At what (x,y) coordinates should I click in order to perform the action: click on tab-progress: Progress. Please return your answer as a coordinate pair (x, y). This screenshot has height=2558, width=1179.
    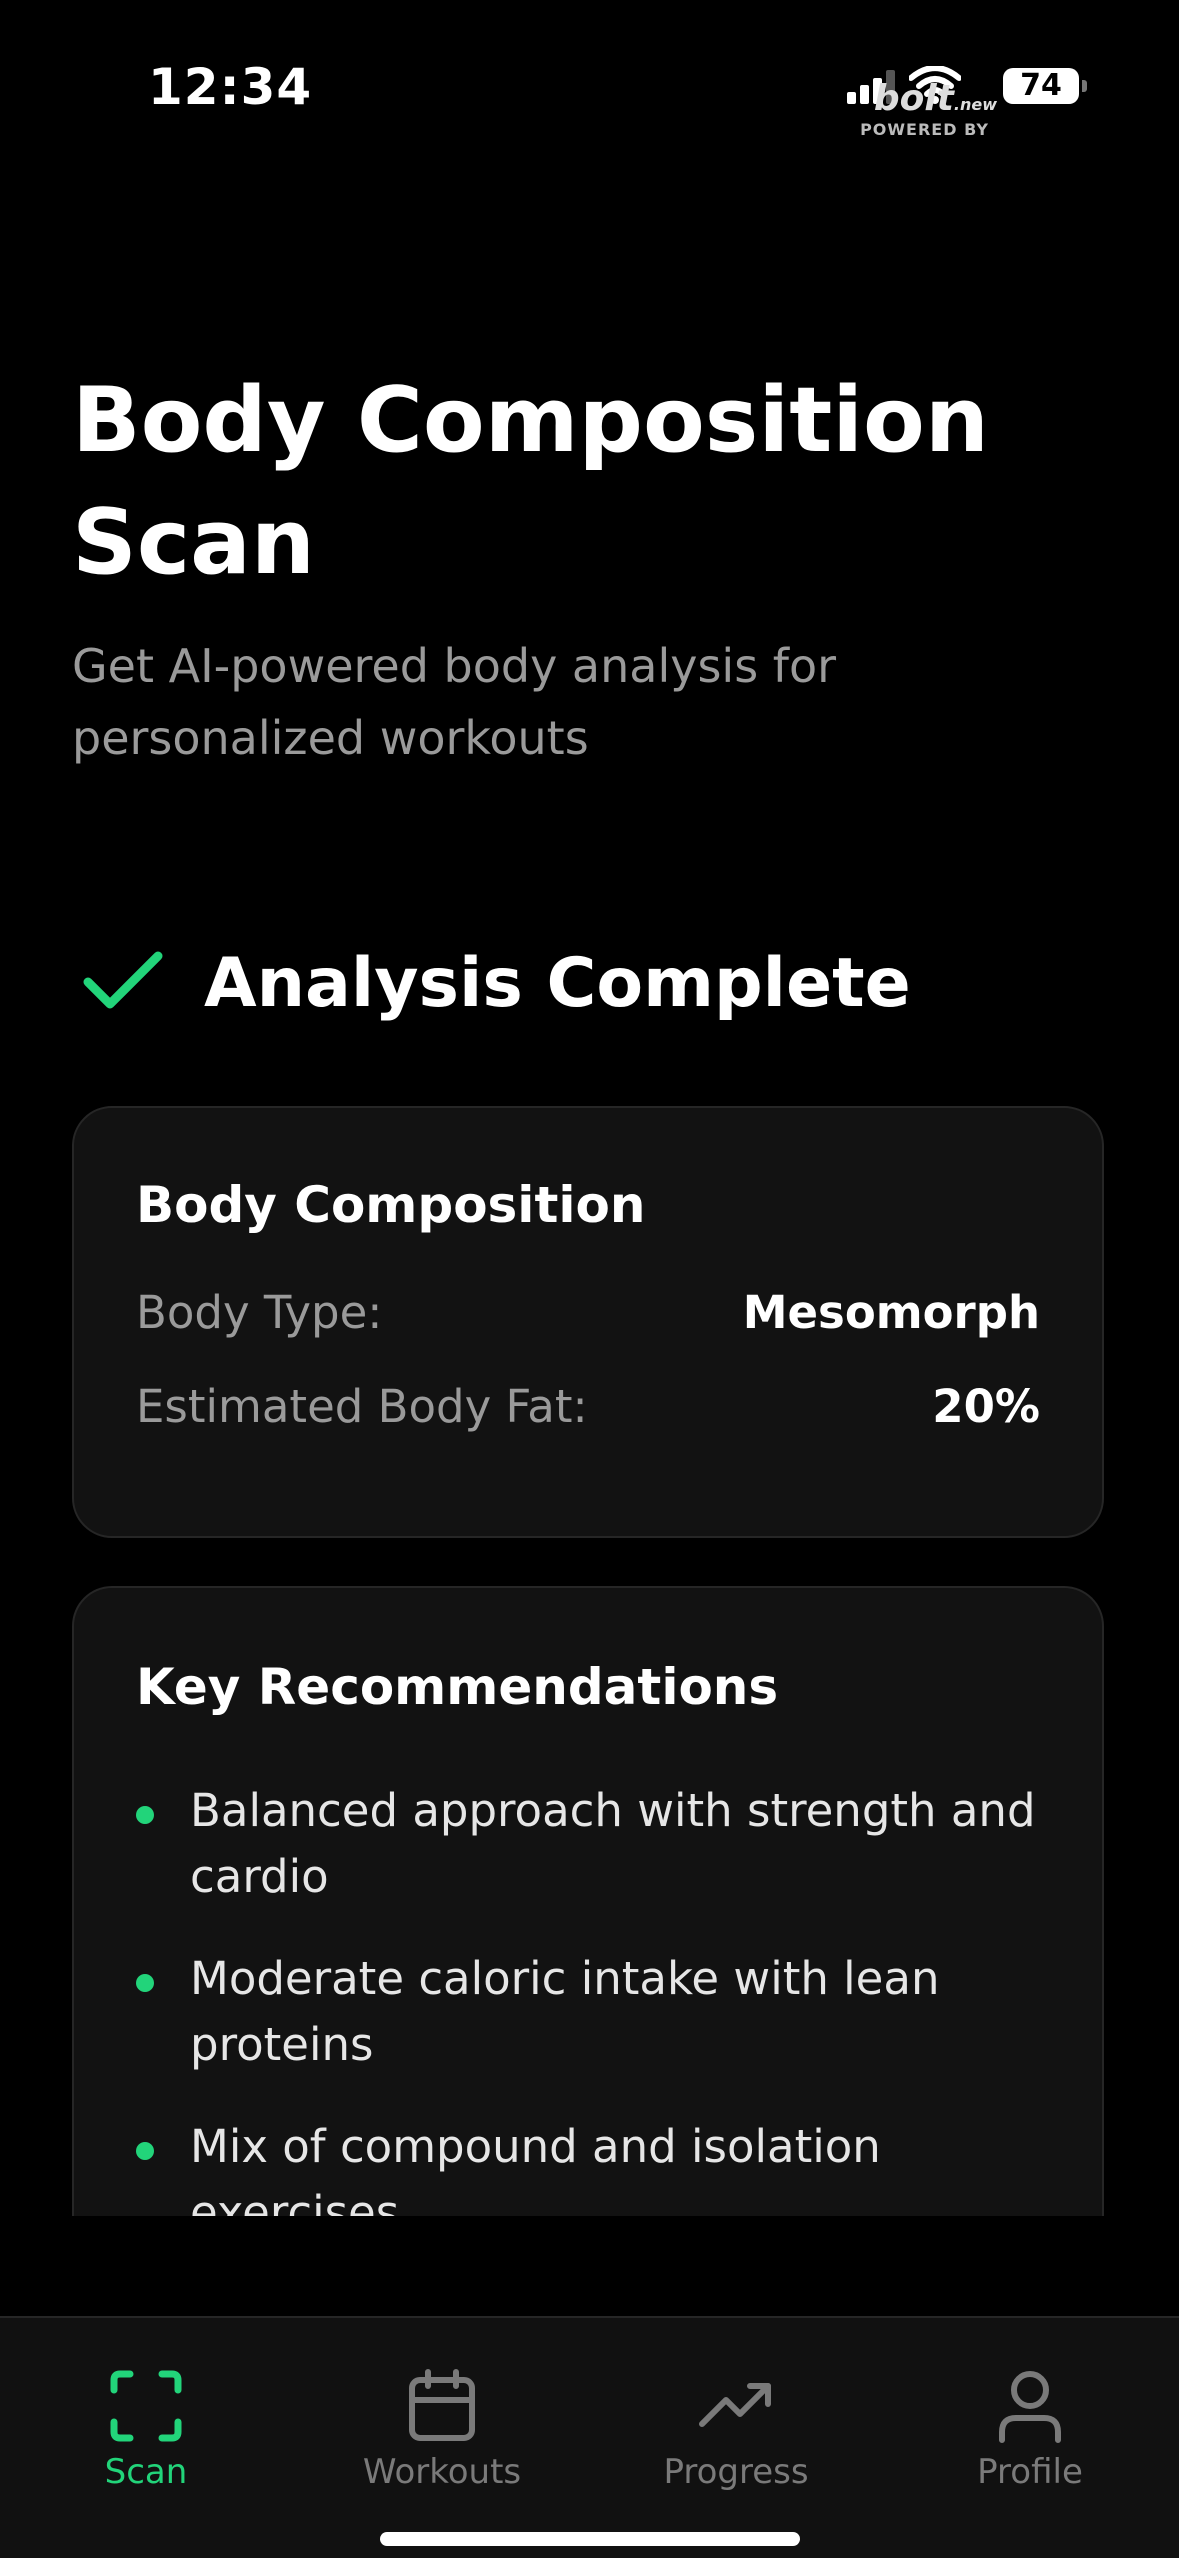
    Looking at the image, I should click on (736, 2429).